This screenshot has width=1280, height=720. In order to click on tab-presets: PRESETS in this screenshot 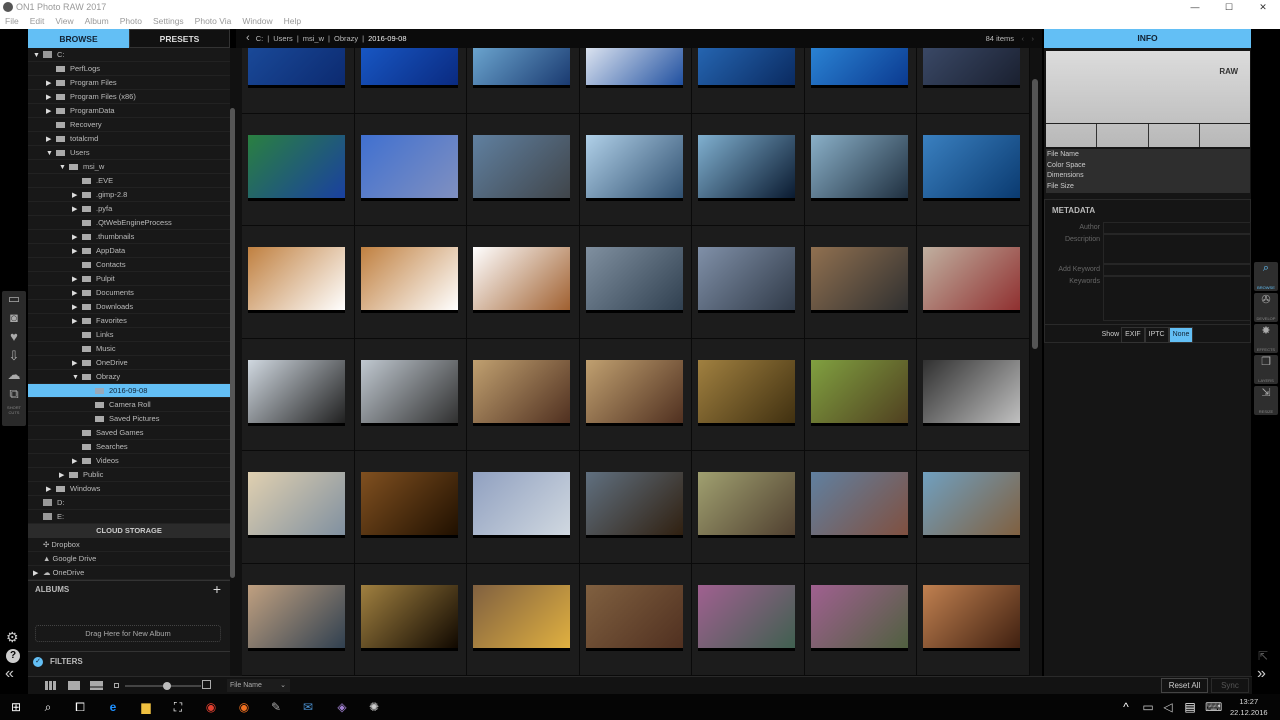, I will do `click(179, 38)`.